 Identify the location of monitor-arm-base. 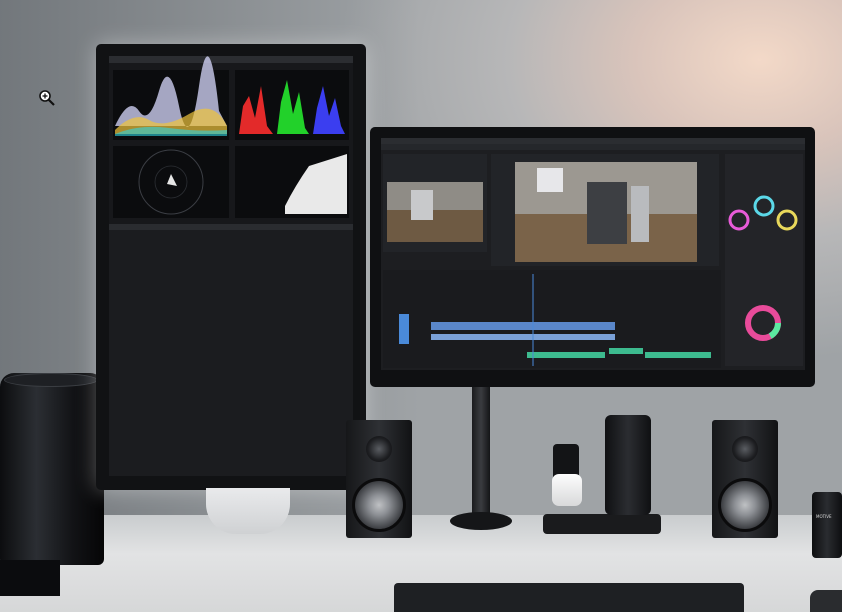
(481, 521).